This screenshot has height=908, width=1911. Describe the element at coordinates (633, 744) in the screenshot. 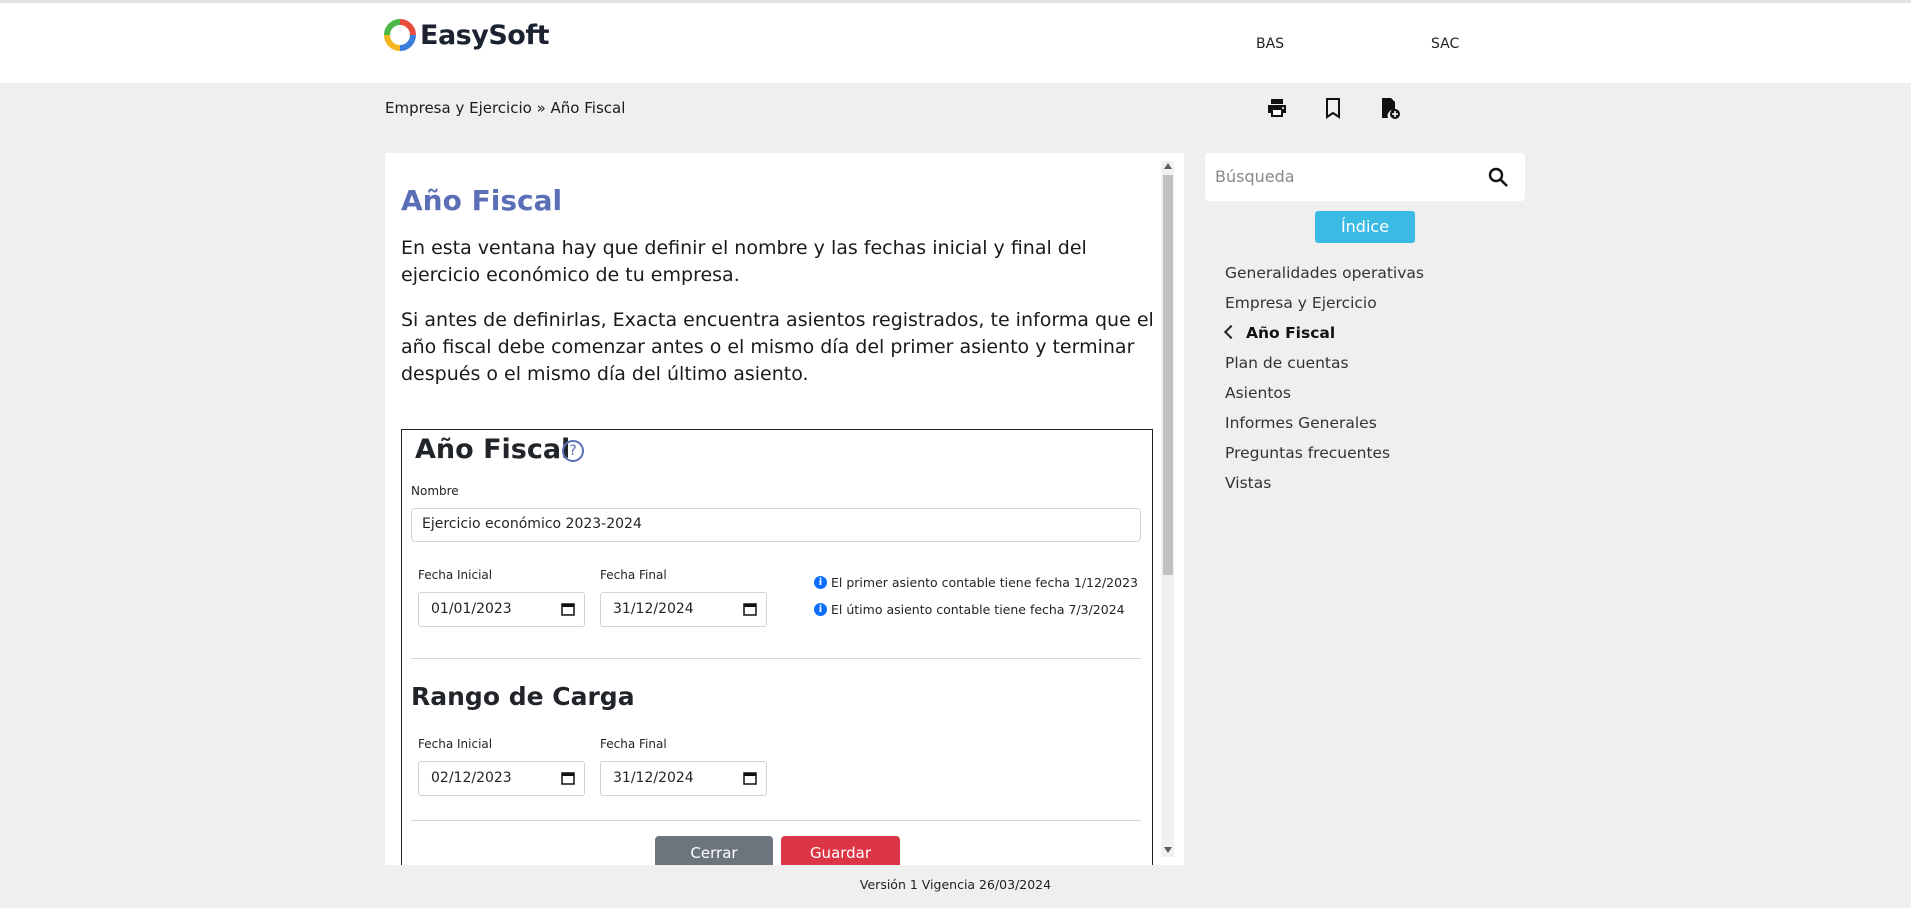

I see `rango-final-label: Fecha Final` at that location.